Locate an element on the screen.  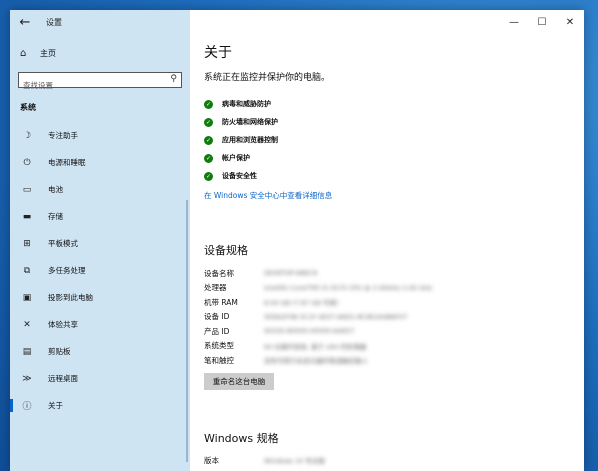
minimize-button: — is located at coordinates (514, 22).